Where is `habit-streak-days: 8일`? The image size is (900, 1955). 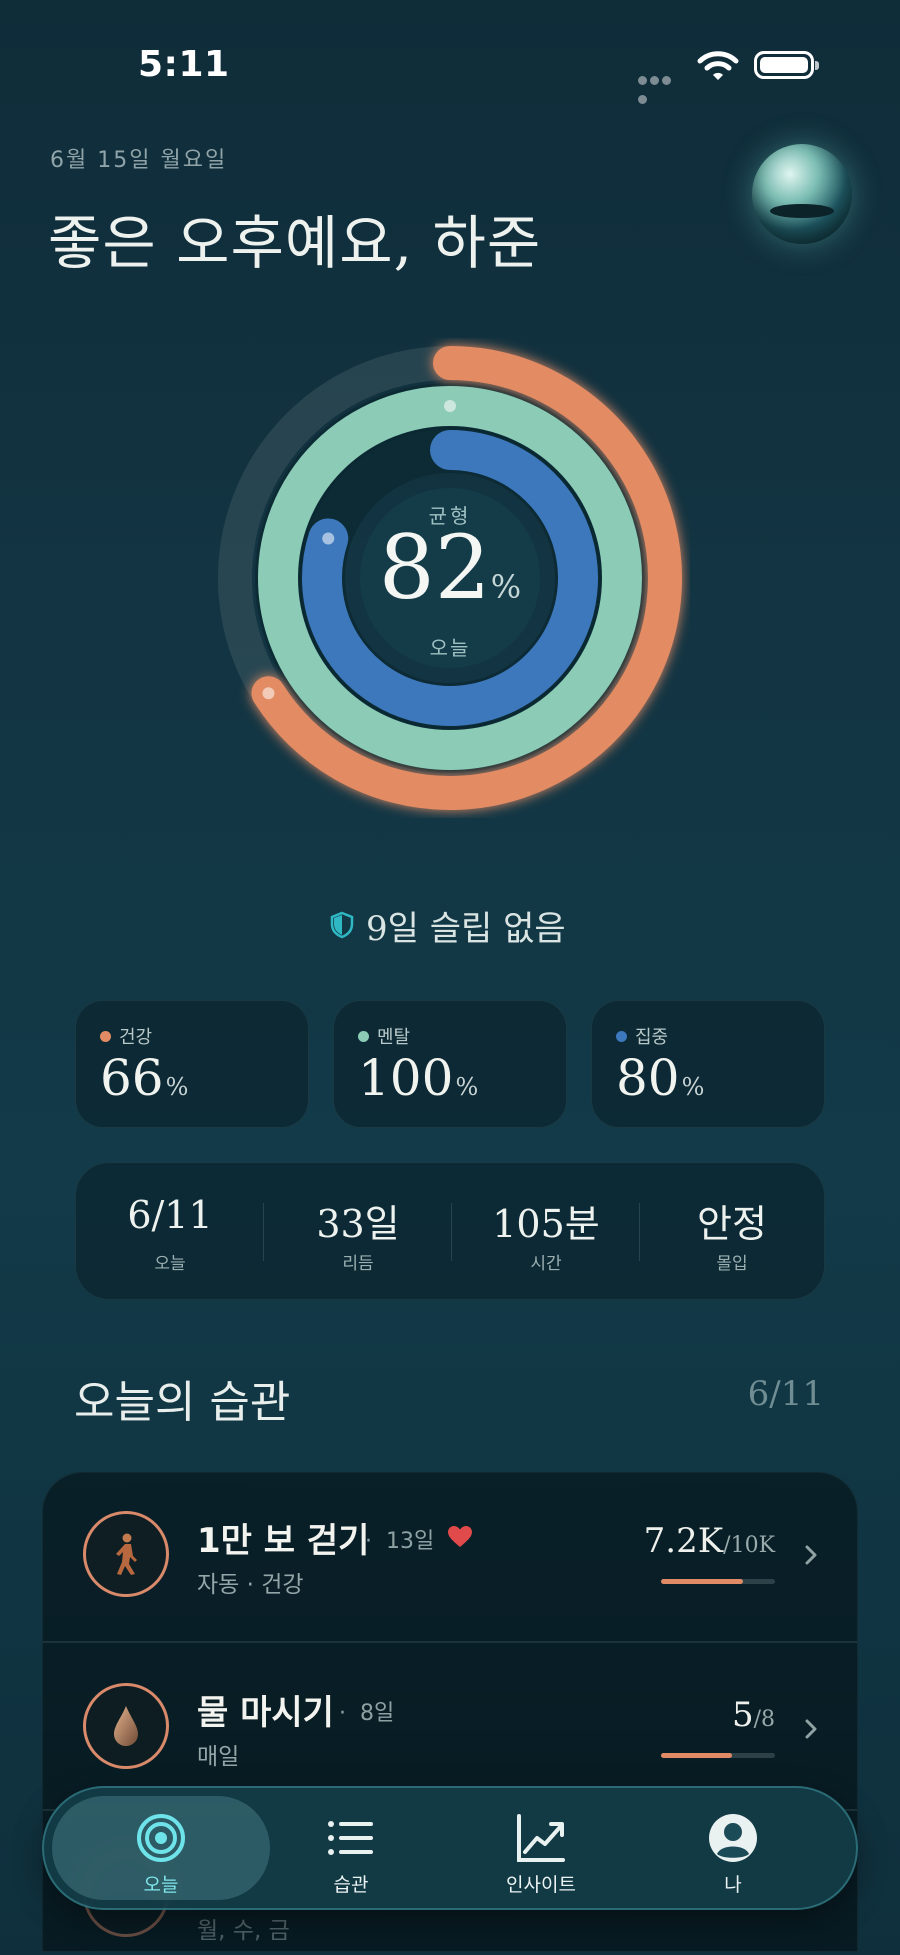 habit-streak-days: 8일 is located at coordinates (377, 1713).